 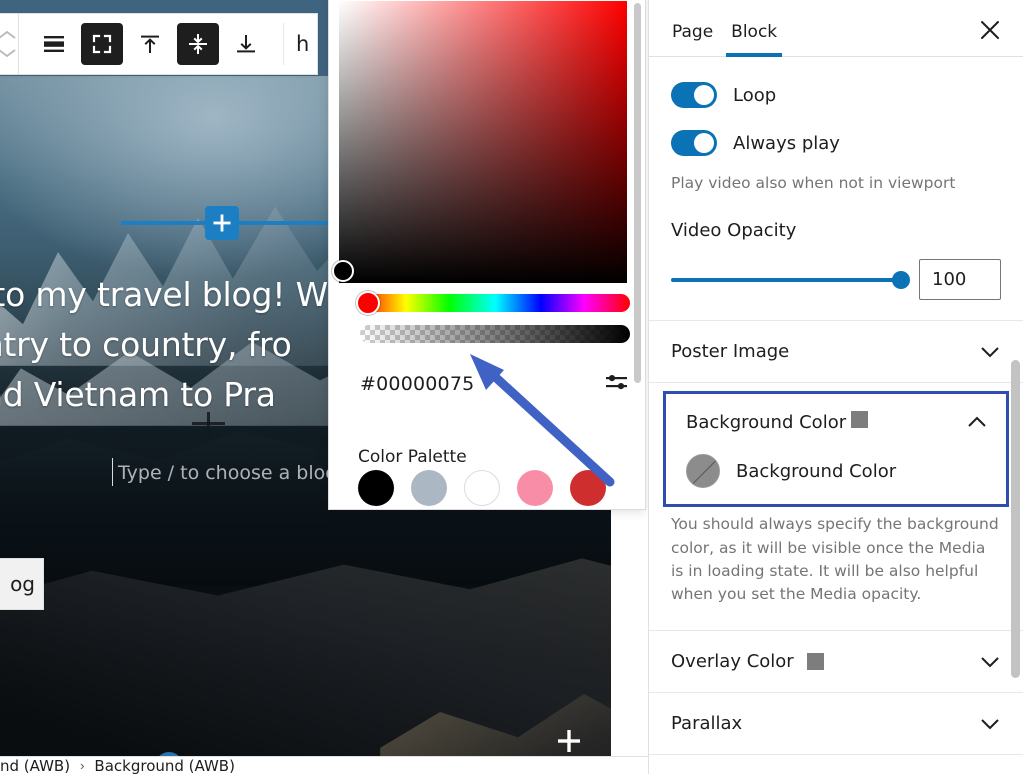 I want to click on video-opacity-slider-thumb, so click(x=901, y=279).